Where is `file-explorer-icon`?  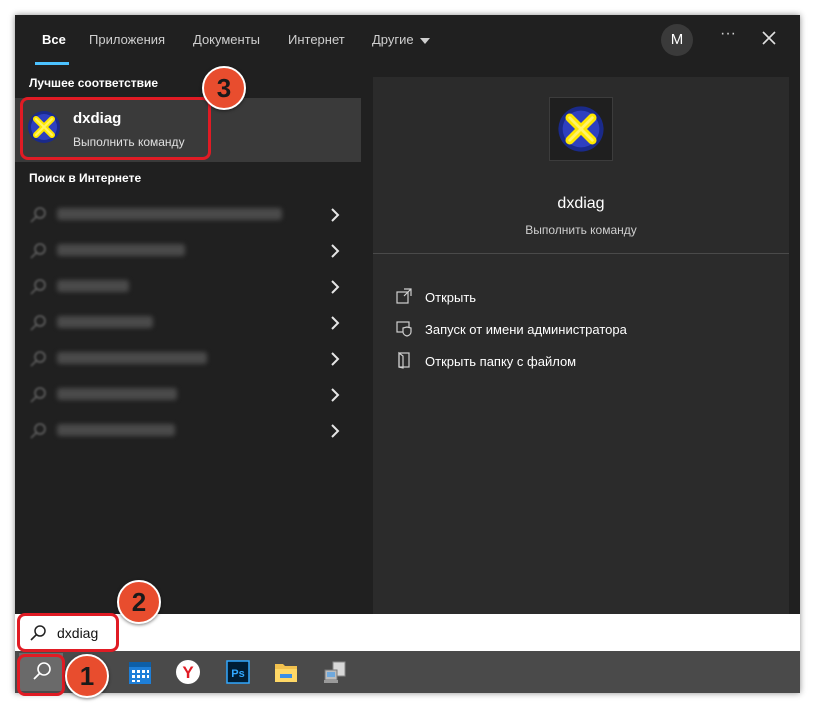 file-explorer-icon is located at coordinates (286, 673).